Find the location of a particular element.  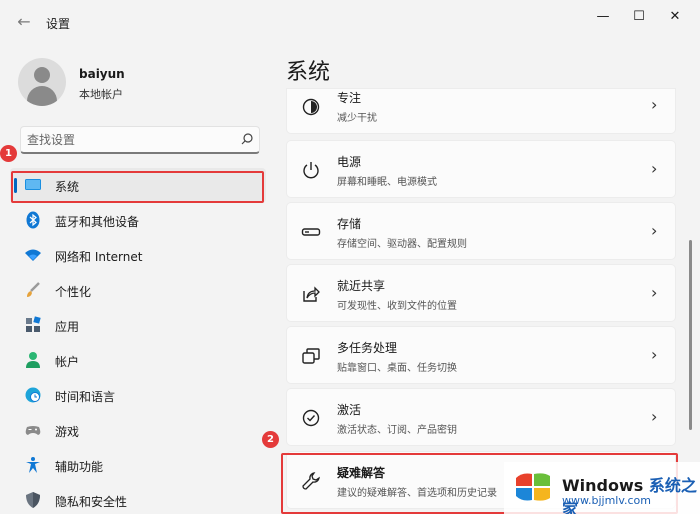

storage-icon is located at coordinates (311, 232).